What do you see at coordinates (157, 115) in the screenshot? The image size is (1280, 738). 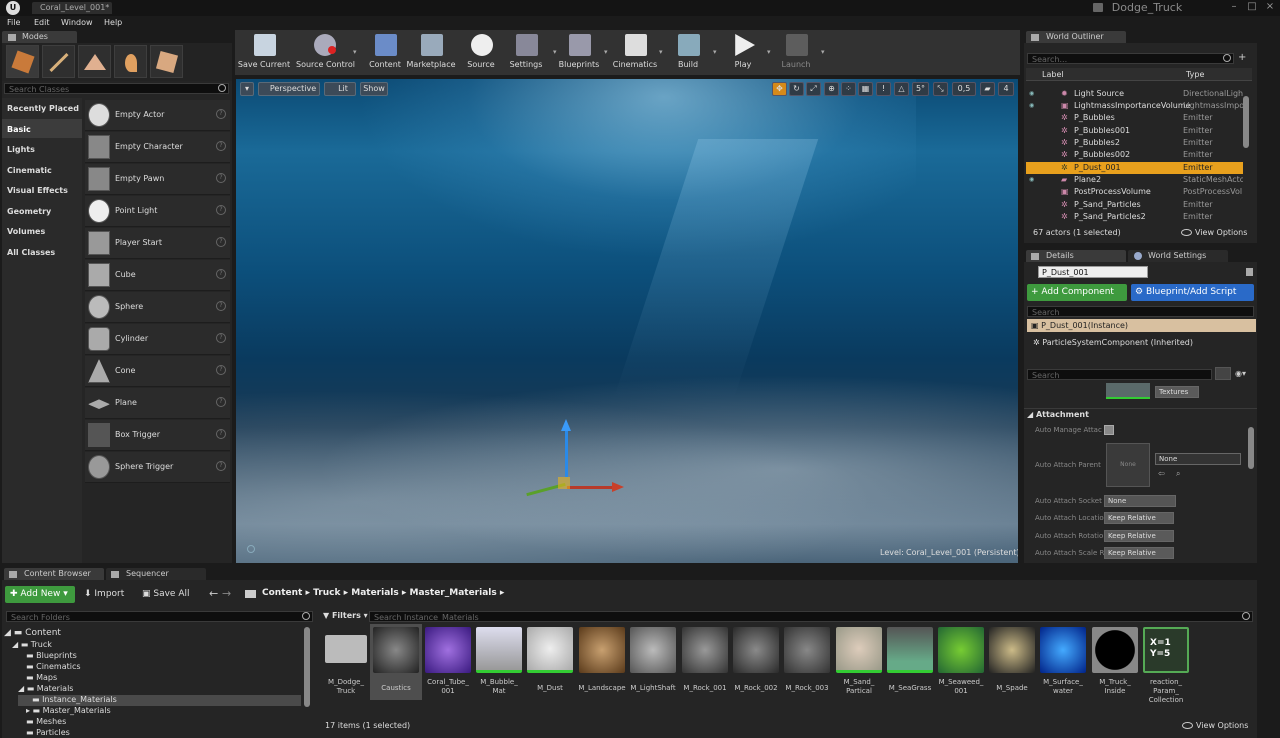 I see `place-item-empty-actor: Empty Actor?` at bounding box center [157, 115].